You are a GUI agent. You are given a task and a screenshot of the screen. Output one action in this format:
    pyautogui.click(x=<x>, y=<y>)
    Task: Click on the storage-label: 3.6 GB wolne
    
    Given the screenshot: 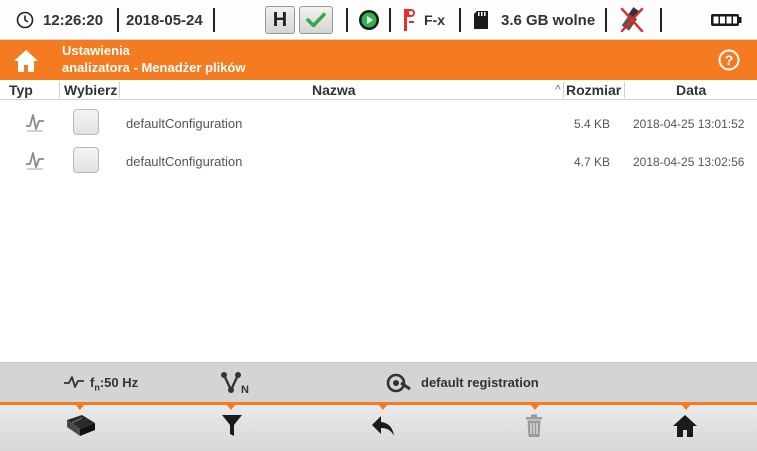 What is the action you would take?
    pyautogui.click(x=548, y=20)
    